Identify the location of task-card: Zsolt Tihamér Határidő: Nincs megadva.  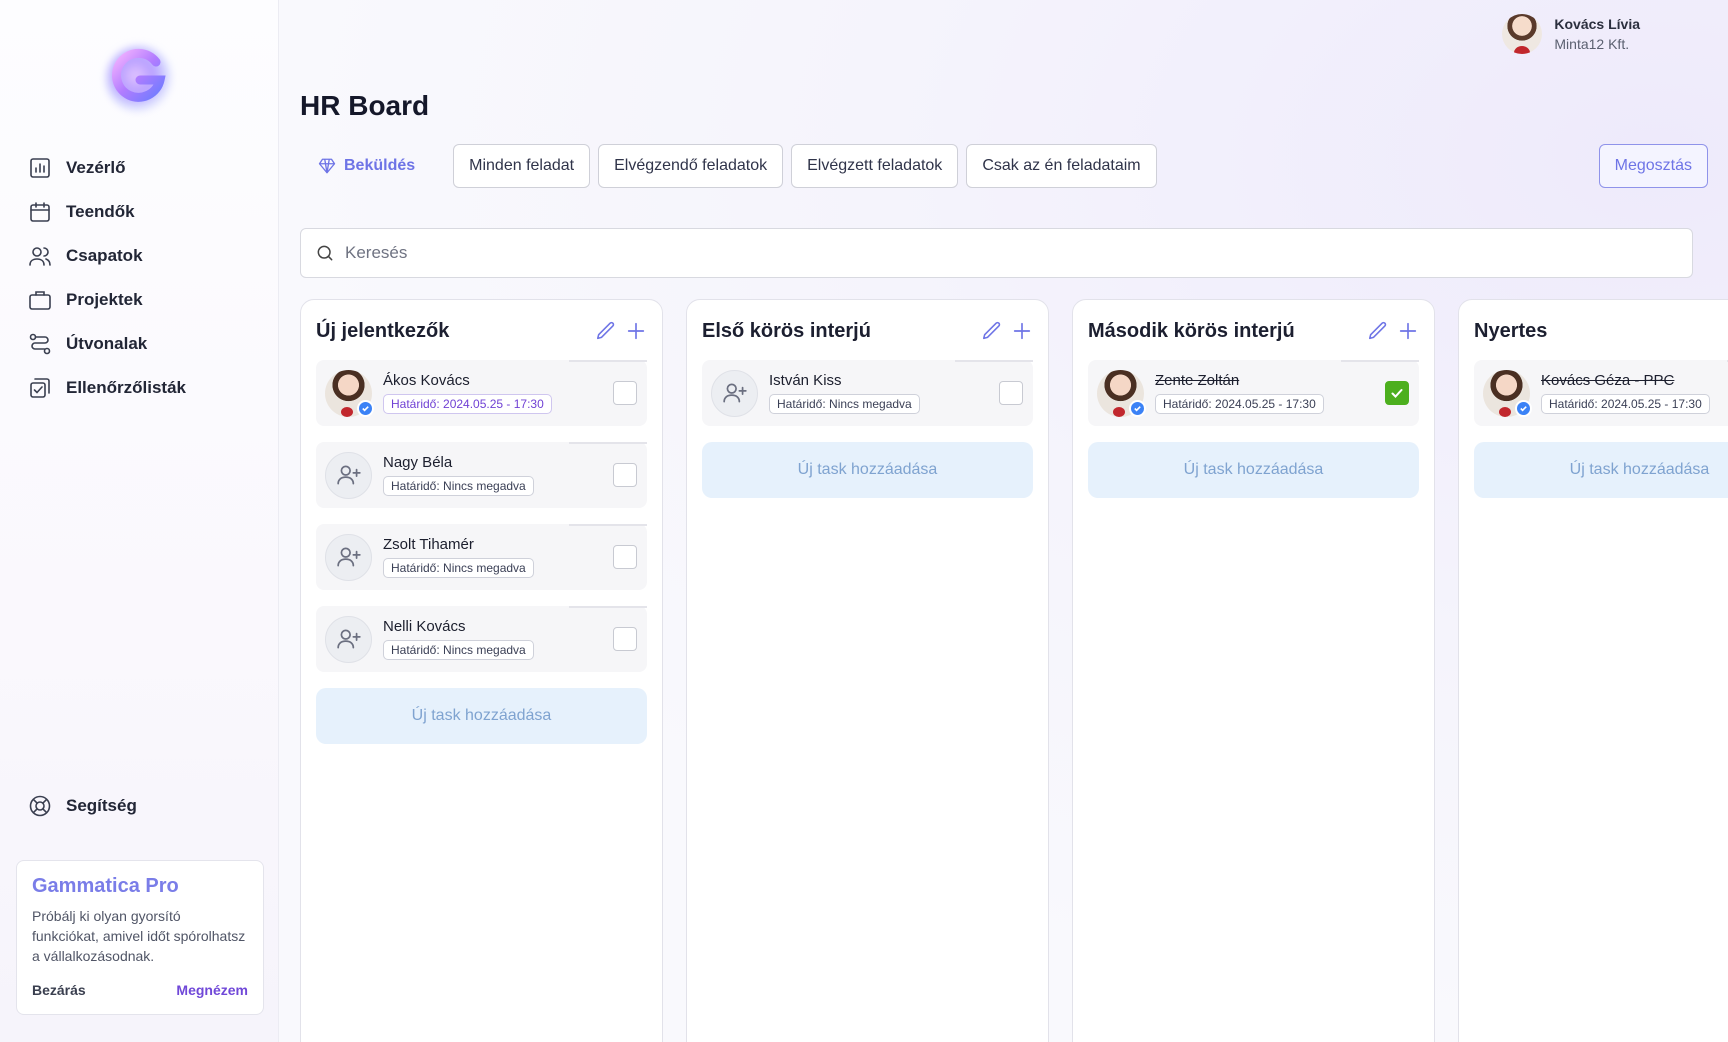
(481, 557).